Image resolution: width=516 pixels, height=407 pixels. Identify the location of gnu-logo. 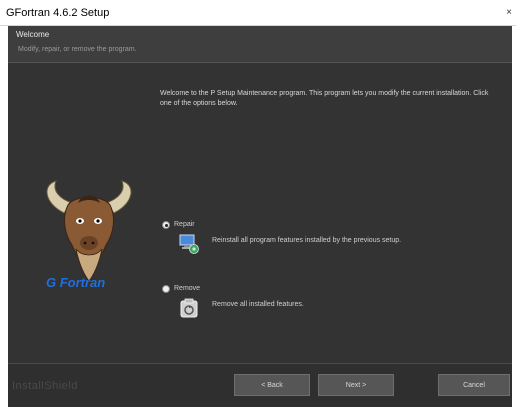
(89, 231).